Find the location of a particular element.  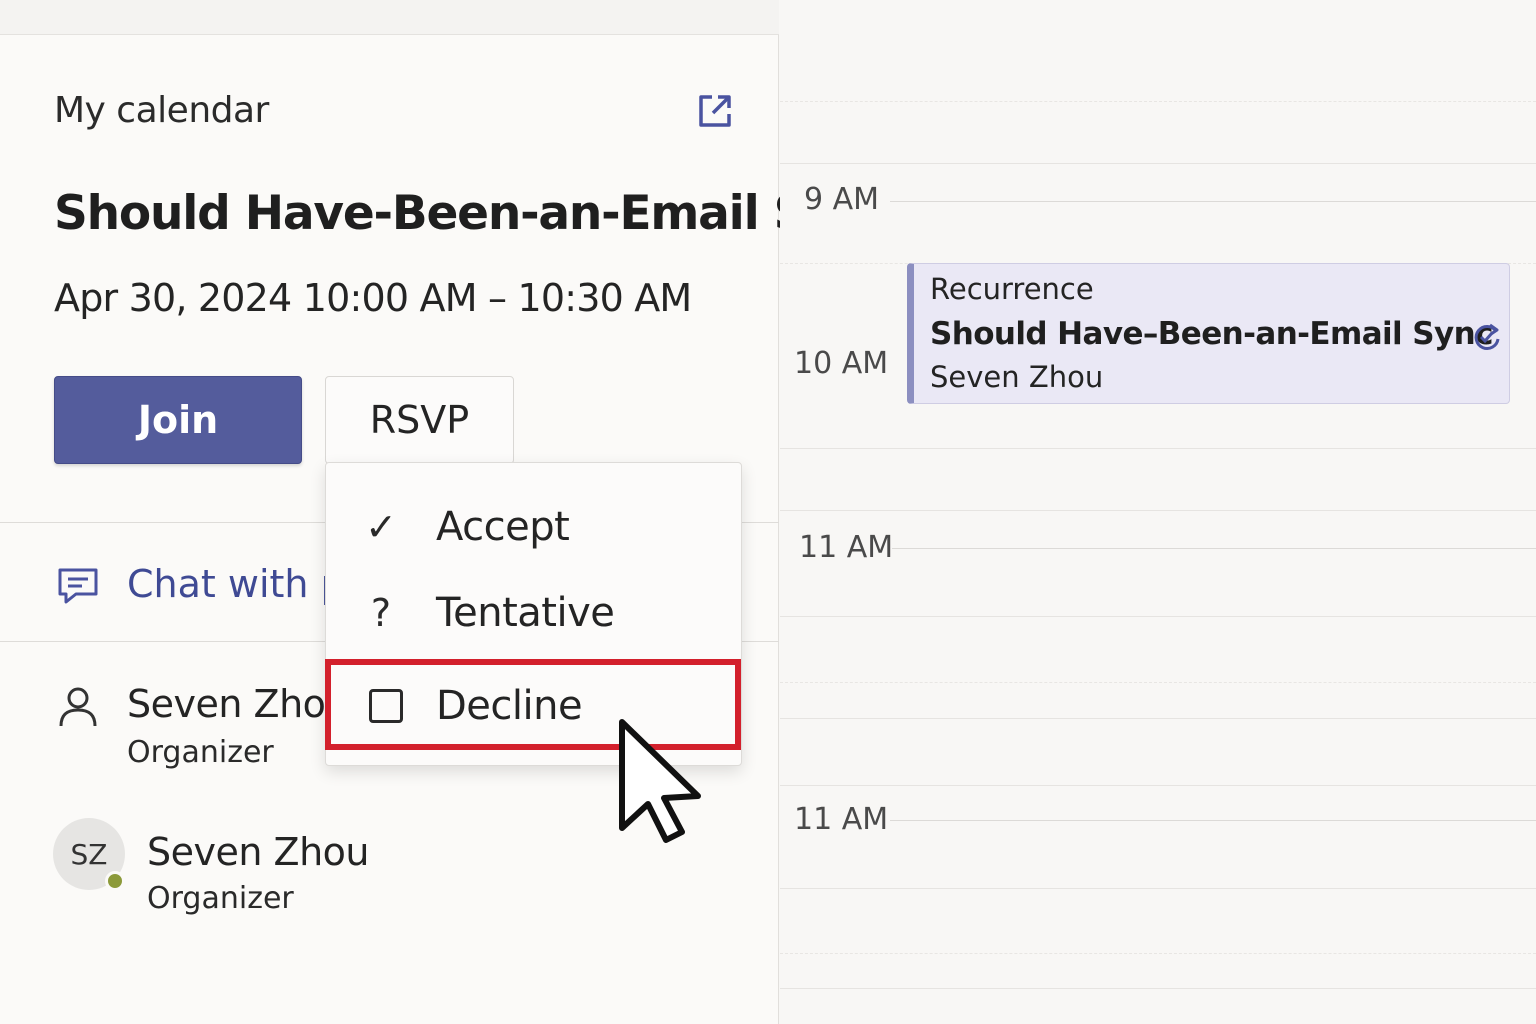

menu-item-tentative: ? Tentative is located at coordinates (533, 613).